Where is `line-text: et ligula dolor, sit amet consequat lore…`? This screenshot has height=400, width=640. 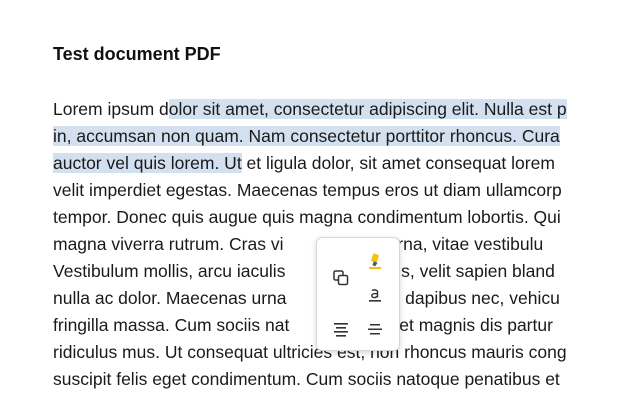
line-text: et ligula dolor, sit amet consequat lore… is located at coordinates (398, 163).